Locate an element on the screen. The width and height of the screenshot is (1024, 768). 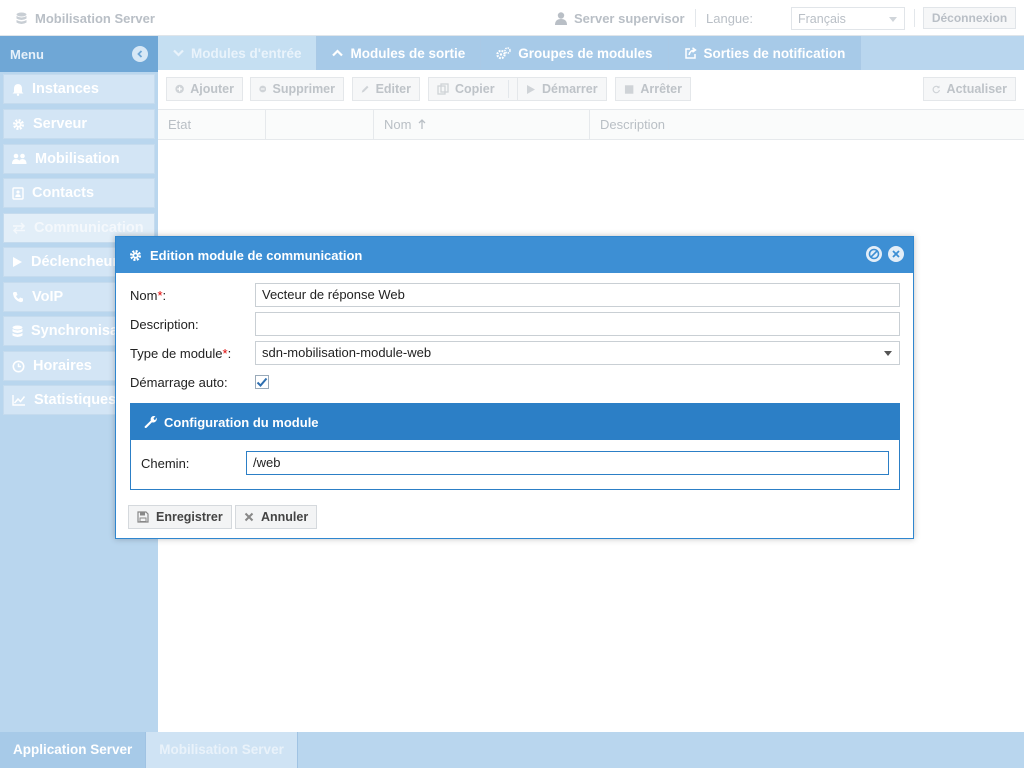
module-config-title: Configuration du module is located at coordinates (241, 422).